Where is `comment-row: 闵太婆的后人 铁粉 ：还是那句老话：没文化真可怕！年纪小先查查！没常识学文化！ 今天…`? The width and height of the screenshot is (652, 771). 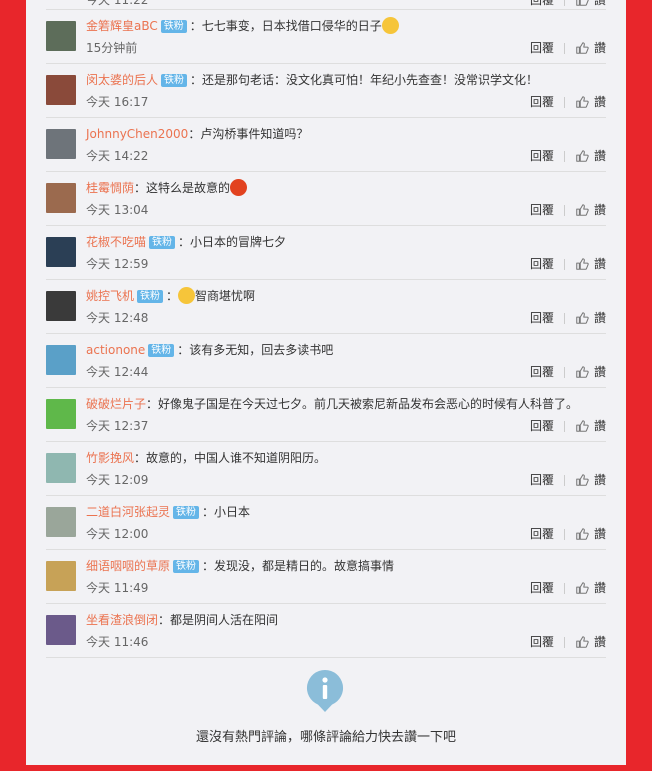
comment-row: 闵太婆的后人 铁粉 ：还是那句老话：没文化真可怕！年纪小先查查！没常识学文化！ 今天… is located at coordinates (326, 91).